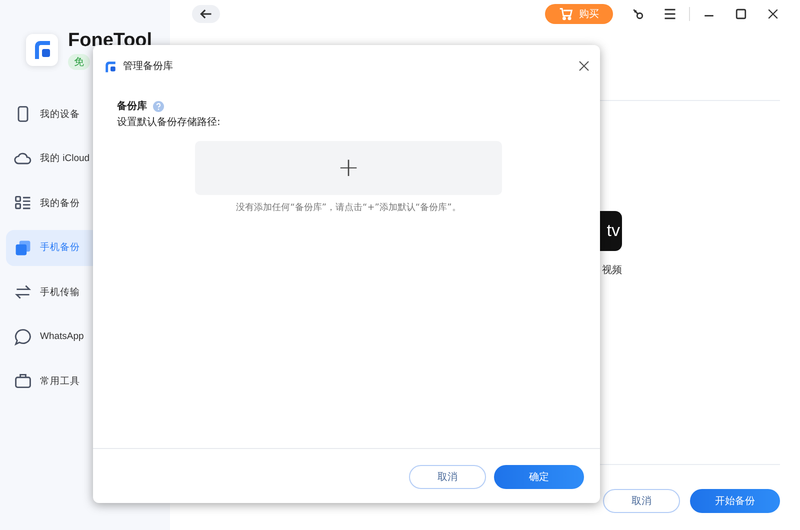 Image resolution: width=800 pixels, height=530 pixels. I want to click on stacked-squares-icon, so click(23, 247).